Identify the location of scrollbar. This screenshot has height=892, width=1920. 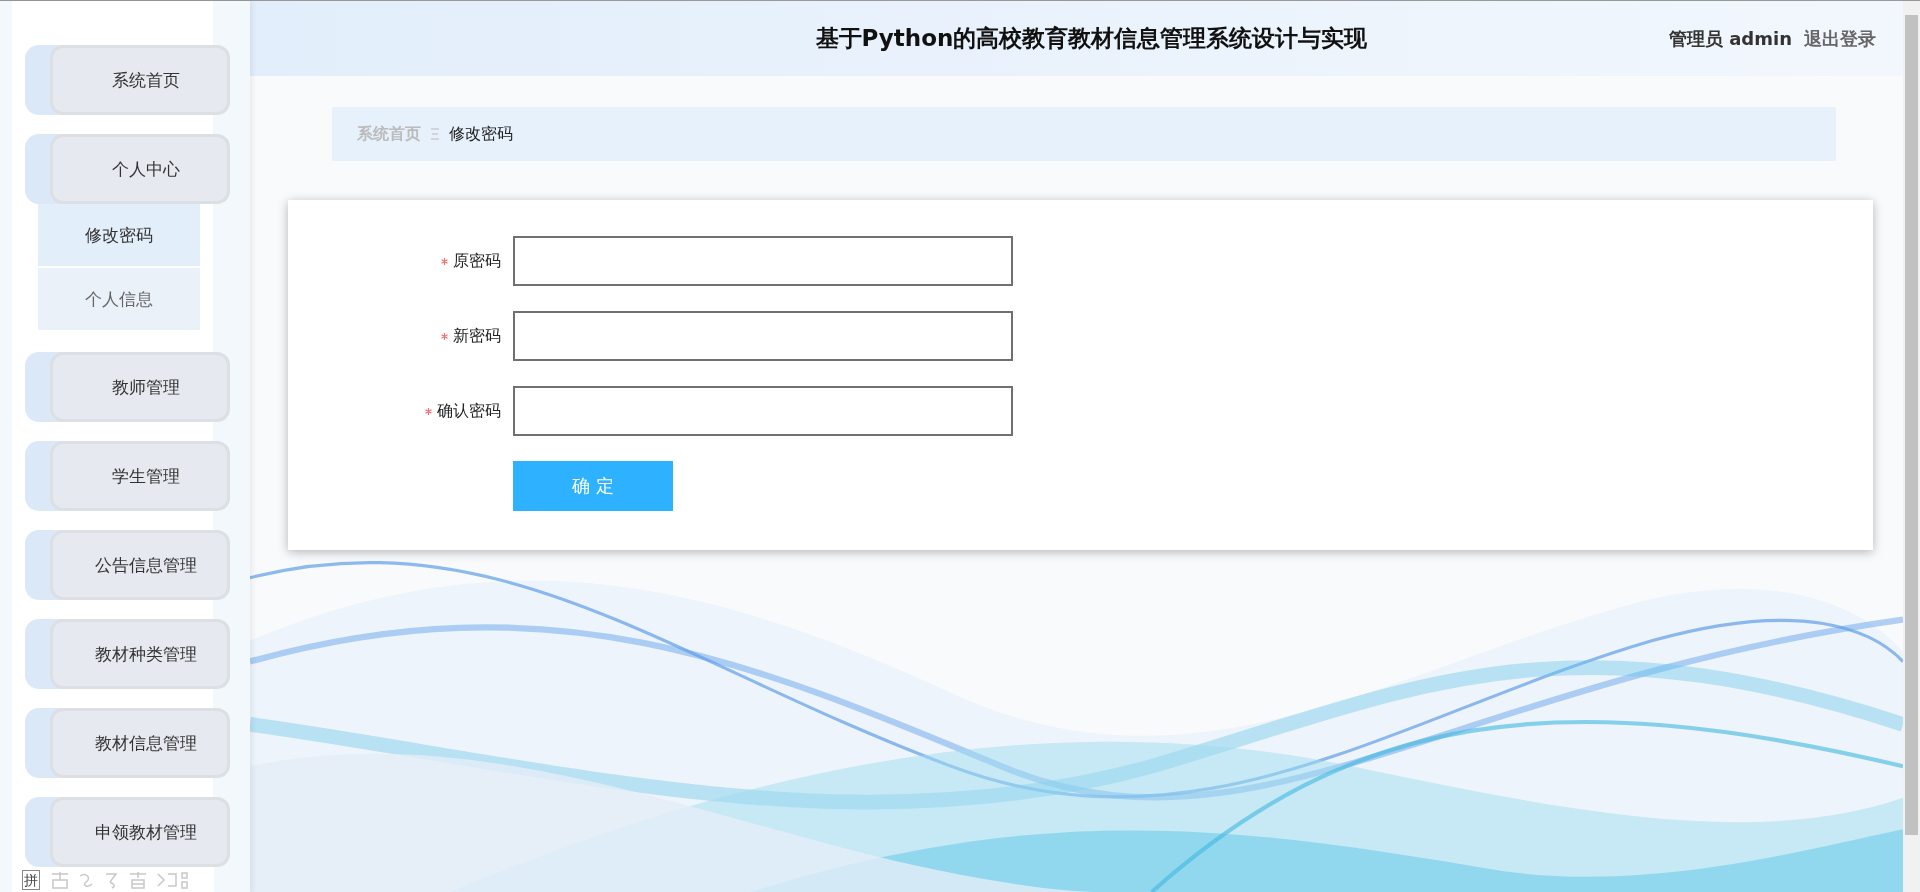
(1911, 446).